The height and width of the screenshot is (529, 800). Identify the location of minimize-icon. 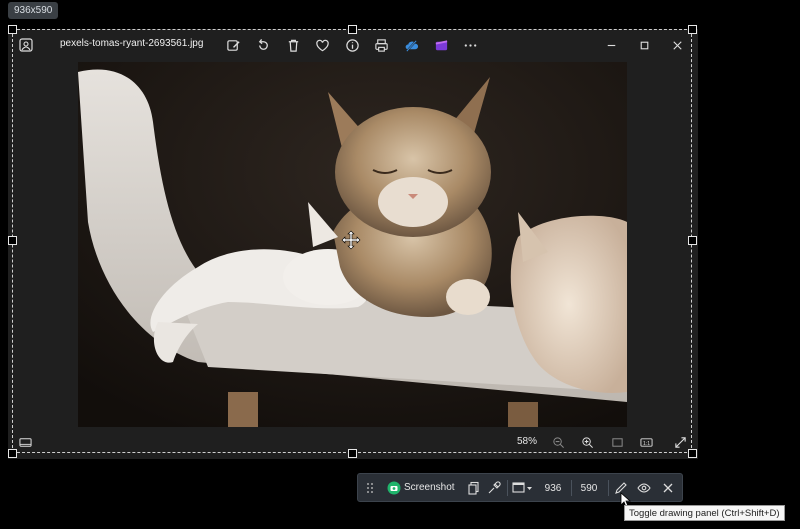
(611, 45).